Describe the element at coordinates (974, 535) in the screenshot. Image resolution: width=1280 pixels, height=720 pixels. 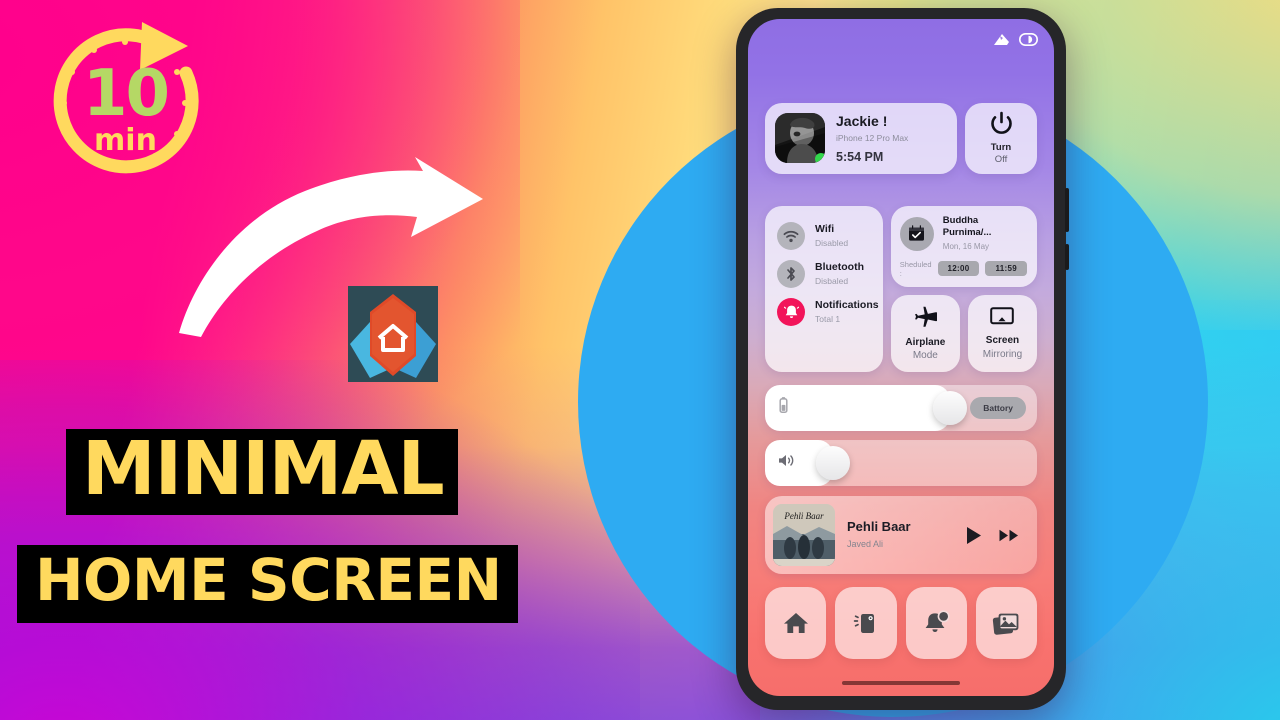
I see `play-icon` at that location.